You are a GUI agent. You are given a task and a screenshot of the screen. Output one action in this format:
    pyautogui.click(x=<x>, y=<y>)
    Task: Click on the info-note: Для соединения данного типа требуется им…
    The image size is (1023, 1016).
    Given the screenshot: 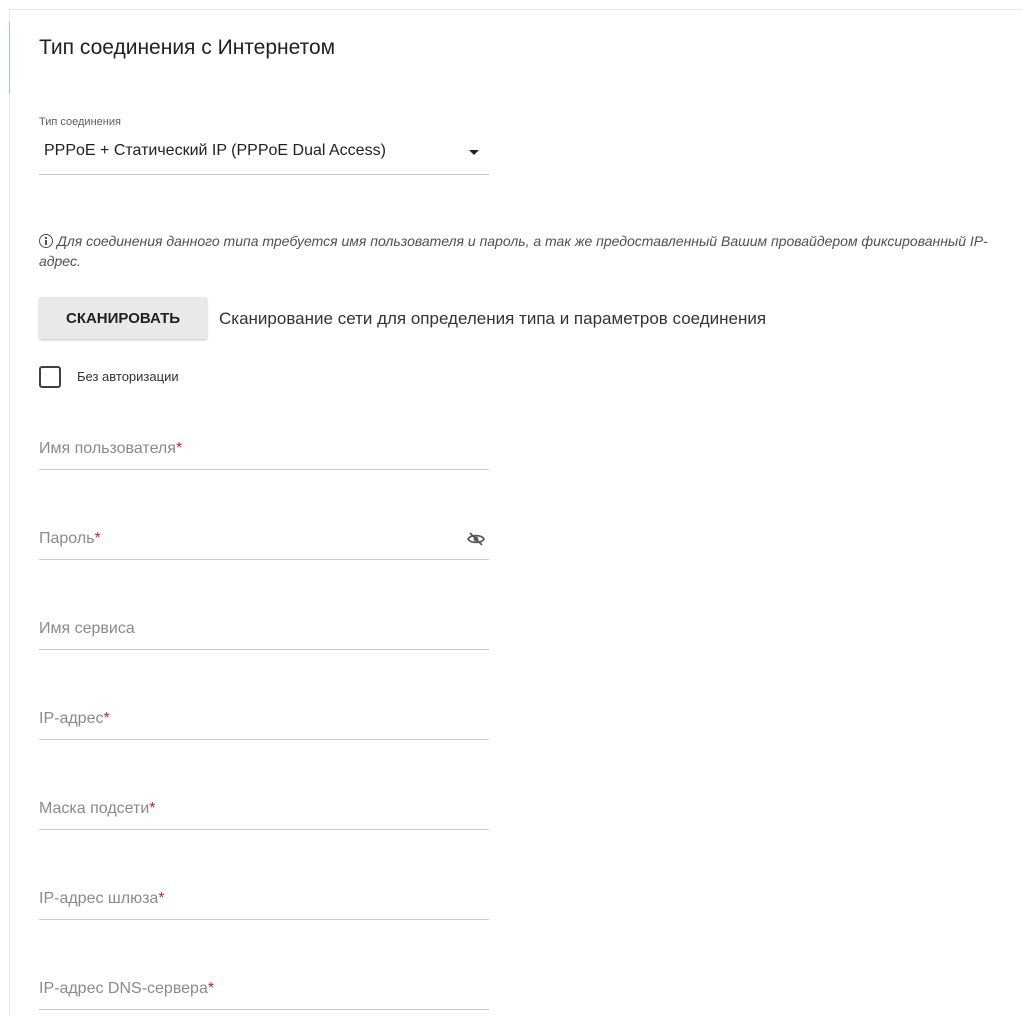 What is the action you would take?
    pyautogui.click(x=514, y=251)
    